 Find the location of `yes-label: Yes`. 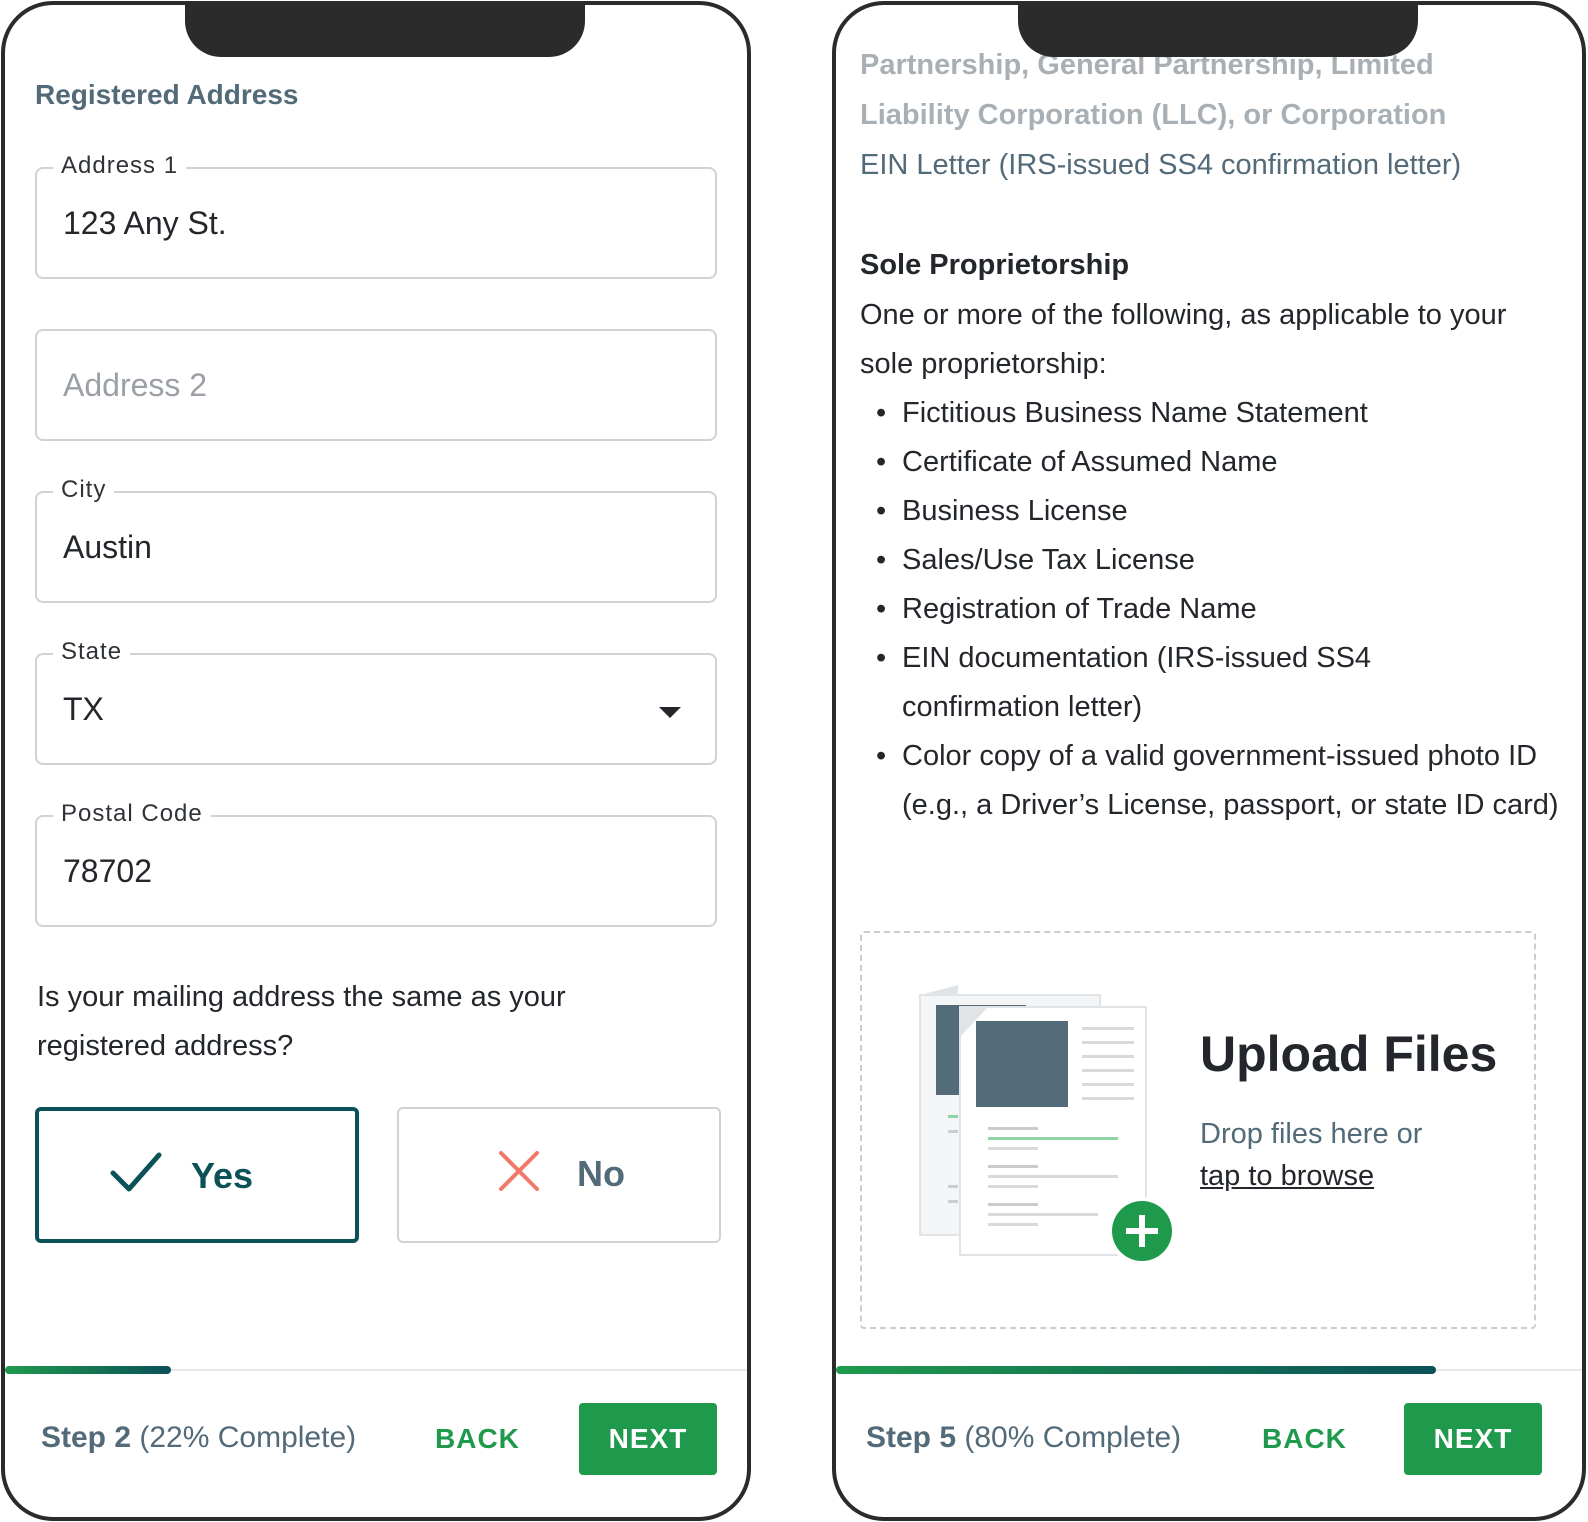

yes-label: Yes is located at coordinates (222, 1175).